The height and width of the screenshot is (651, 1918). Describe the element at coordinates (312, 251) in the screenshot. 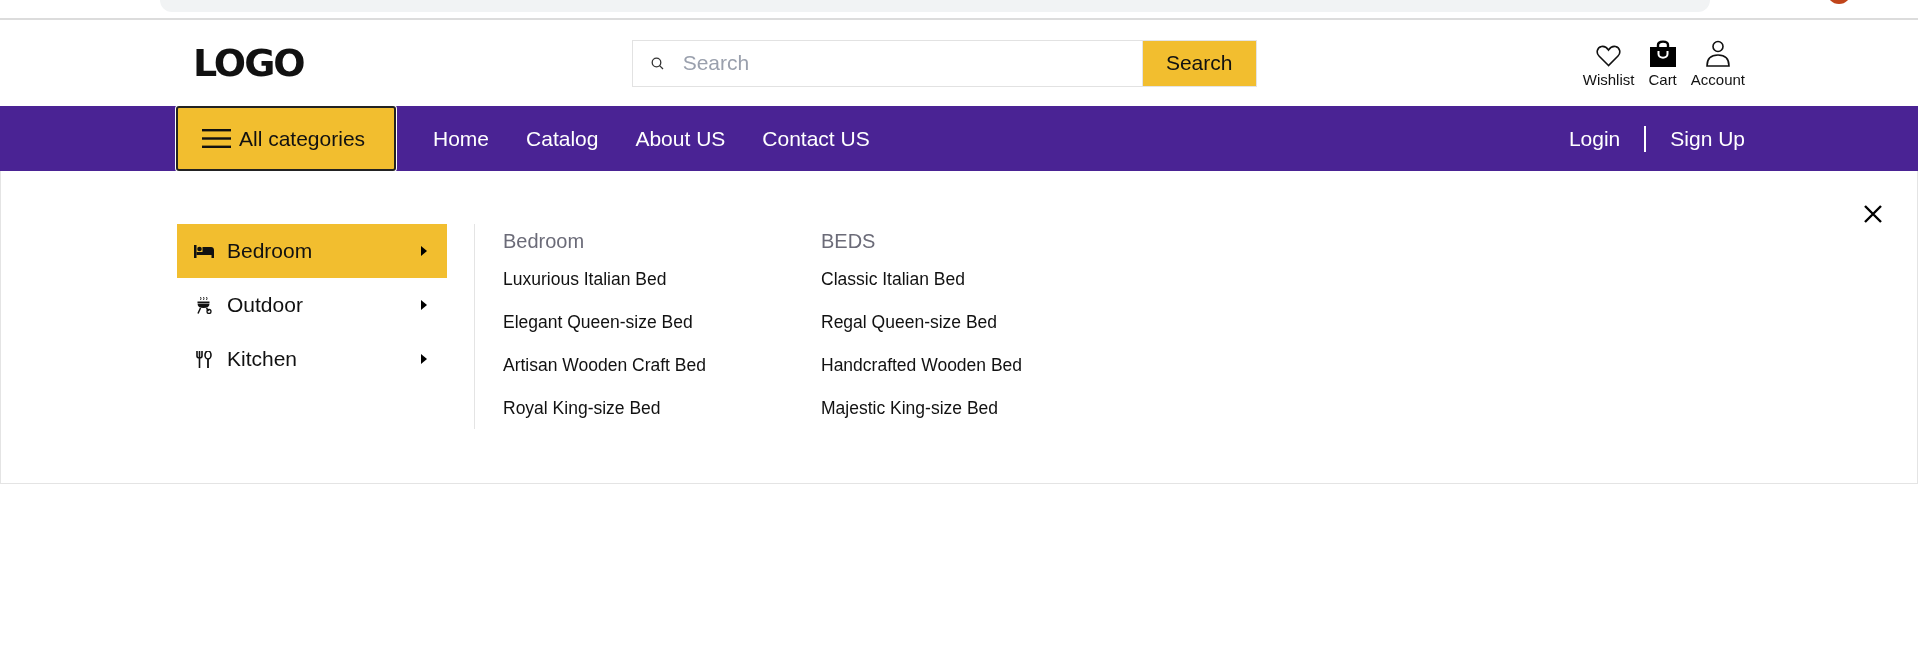

I see `category-menu-item: Bedroom` at that location.